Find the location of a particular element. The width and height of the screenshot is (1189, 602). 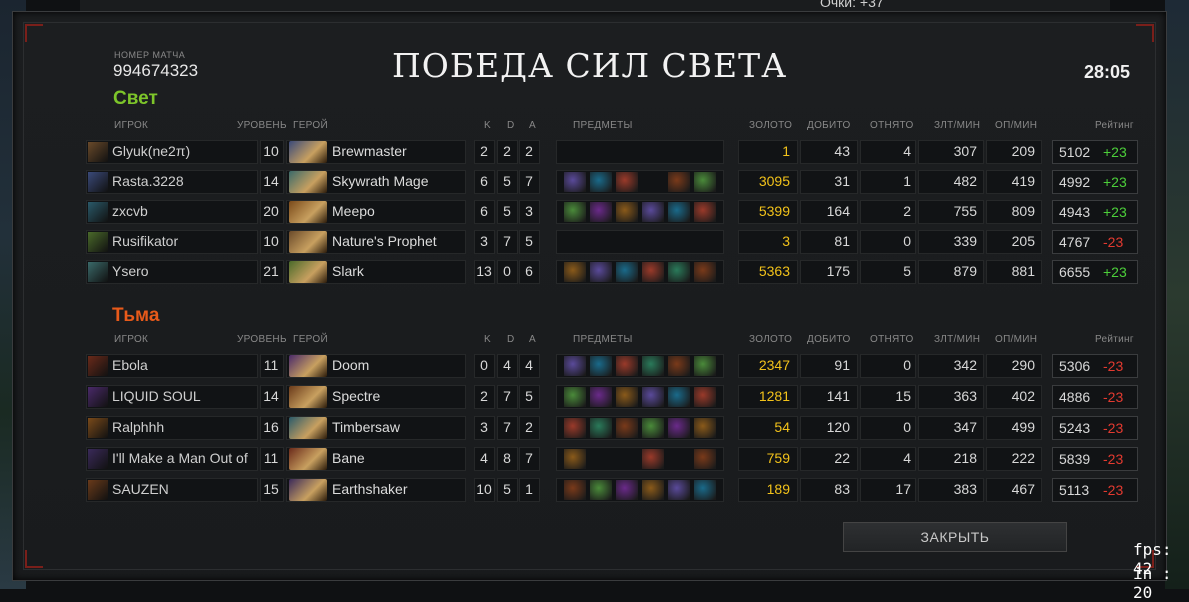

header-level: УРОВЕНЬ is located at coordinates (262, 125).